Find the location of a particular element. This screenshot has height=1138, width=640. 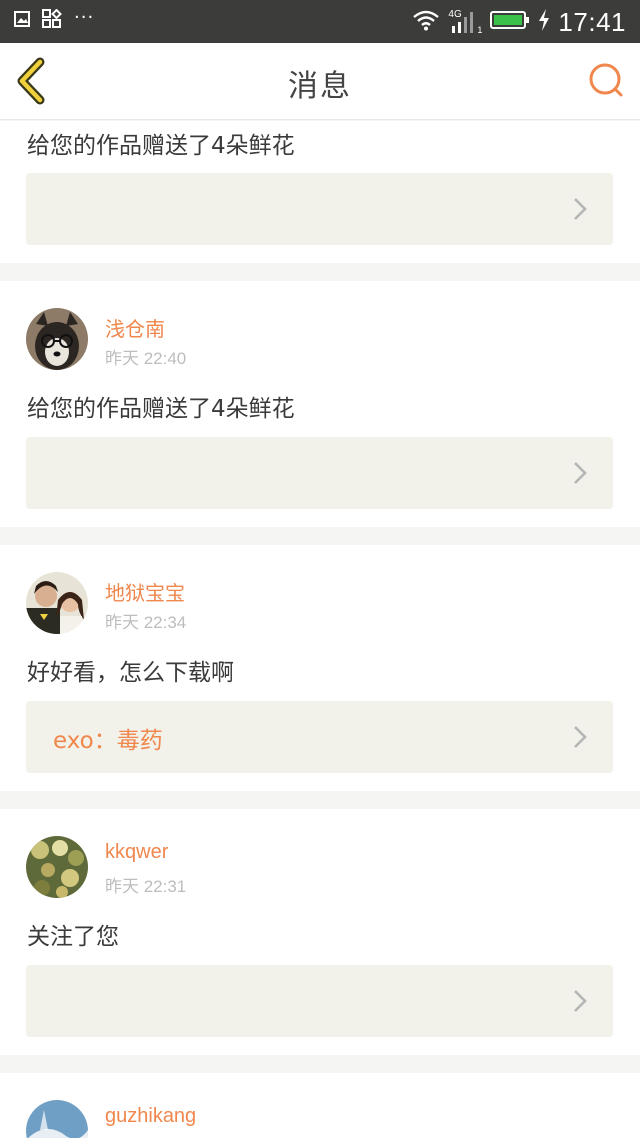

page-title: 消息 is located at coordinates (320, 86).